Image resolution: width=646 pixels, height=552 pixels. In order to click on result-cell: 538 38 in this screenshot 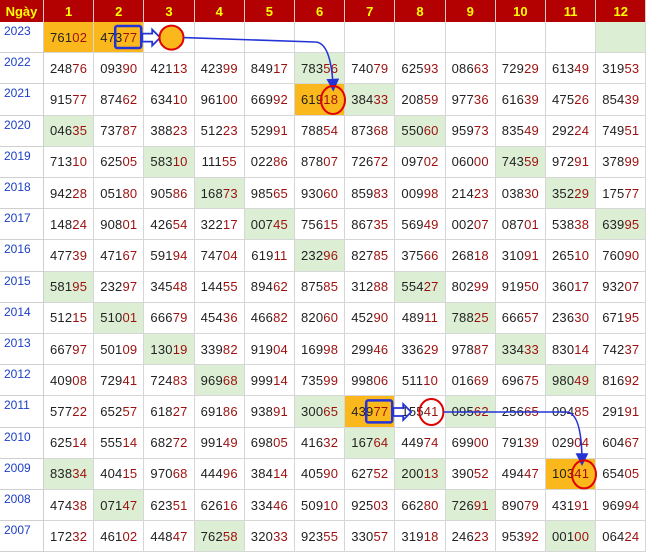, I will do `click(571, 225)`.